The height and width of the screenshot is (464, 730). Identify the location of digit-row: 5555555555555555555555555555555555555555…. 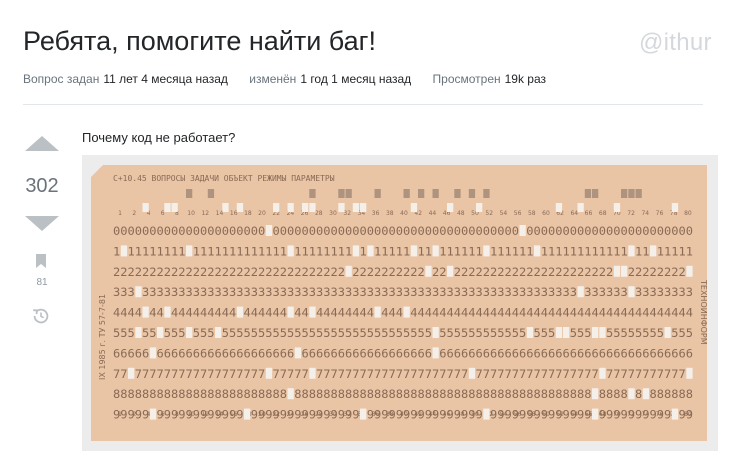
(403, 333).